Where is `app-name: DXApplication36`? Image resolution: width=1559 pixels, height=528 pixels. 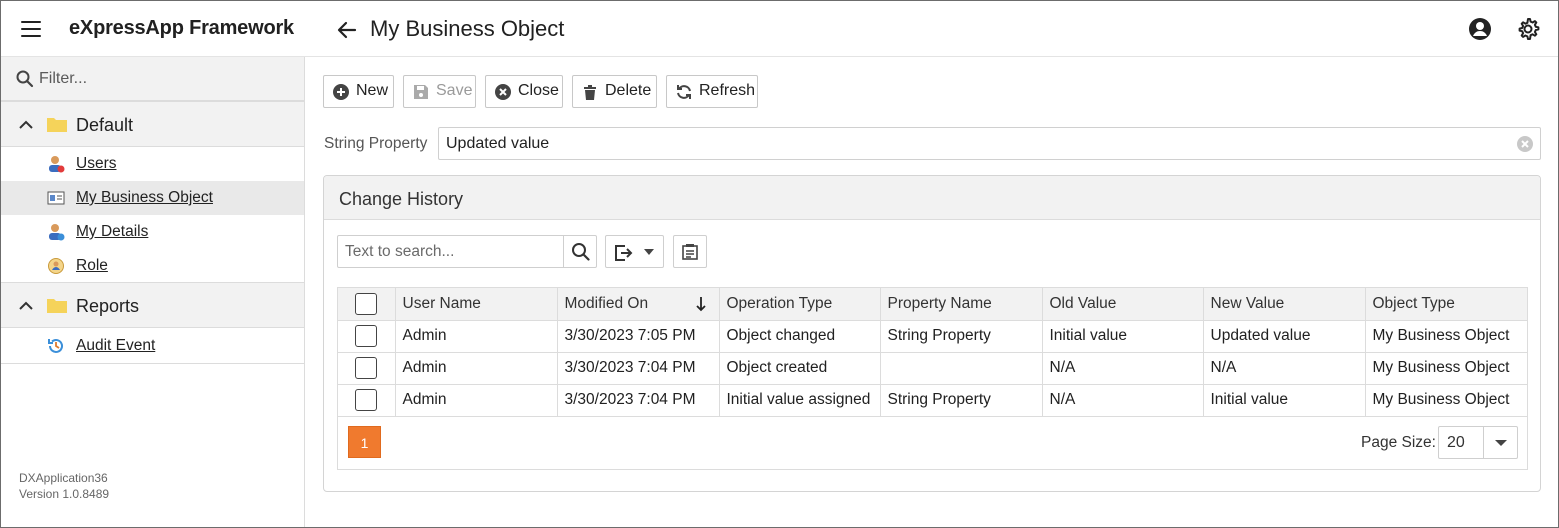
app-name: DXApplication36 is located at coordinates (63, 478).